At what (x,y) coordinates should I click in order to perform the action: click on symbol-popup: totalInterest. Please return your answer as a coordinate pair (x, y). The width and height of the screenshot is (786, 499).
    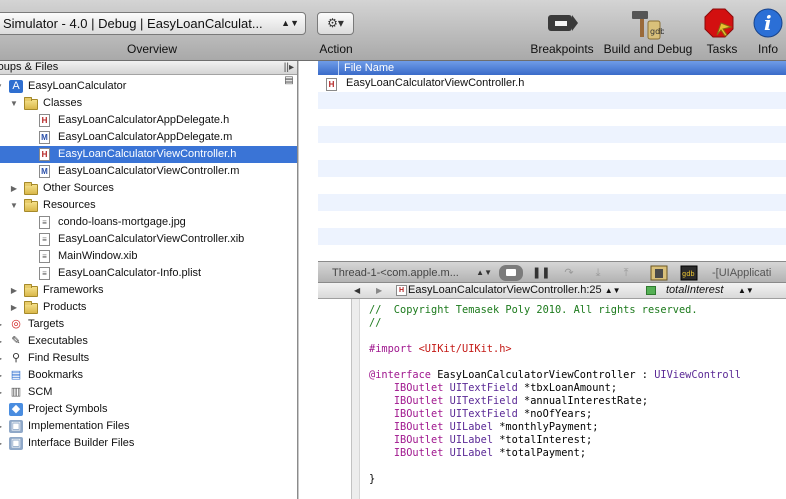
    Looking at the image, I should click on (694, 290).